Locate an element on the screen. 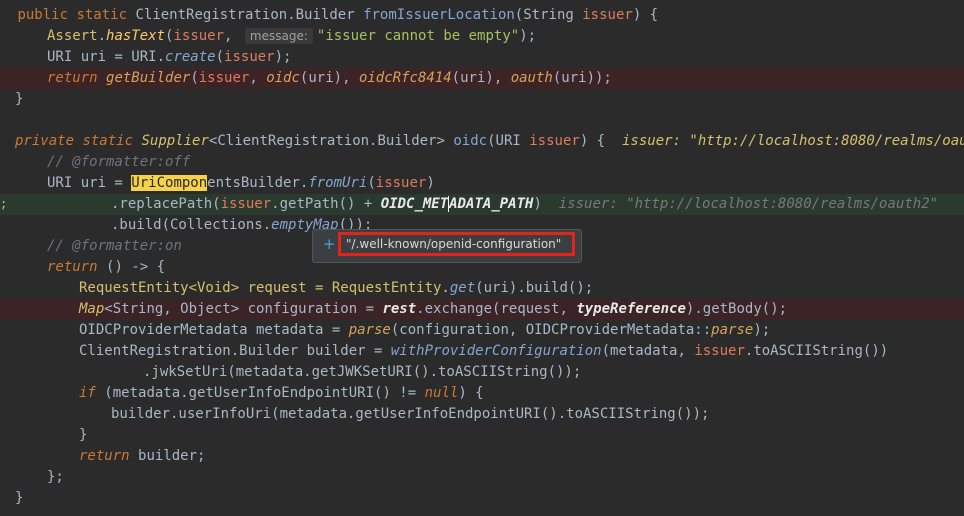  type-name: Map is located at coordinates (92, 309).